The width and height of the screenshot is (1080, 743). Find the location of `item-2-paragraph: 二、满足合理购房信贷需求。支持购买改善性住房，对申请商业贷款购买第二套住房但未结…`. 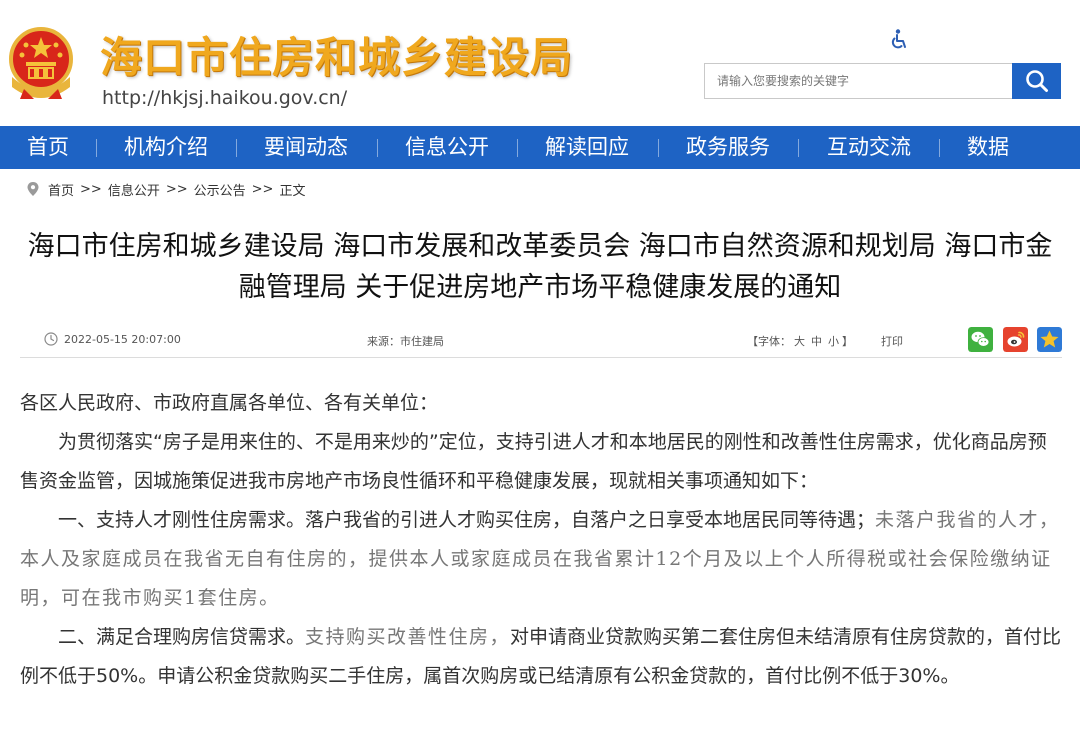

item-2-paragraph: 二、满足合理购房信贷需求。支持购买改善性住房，对申请商业贷款购买第二套住房但未结… is located at coordinates (541, 657).